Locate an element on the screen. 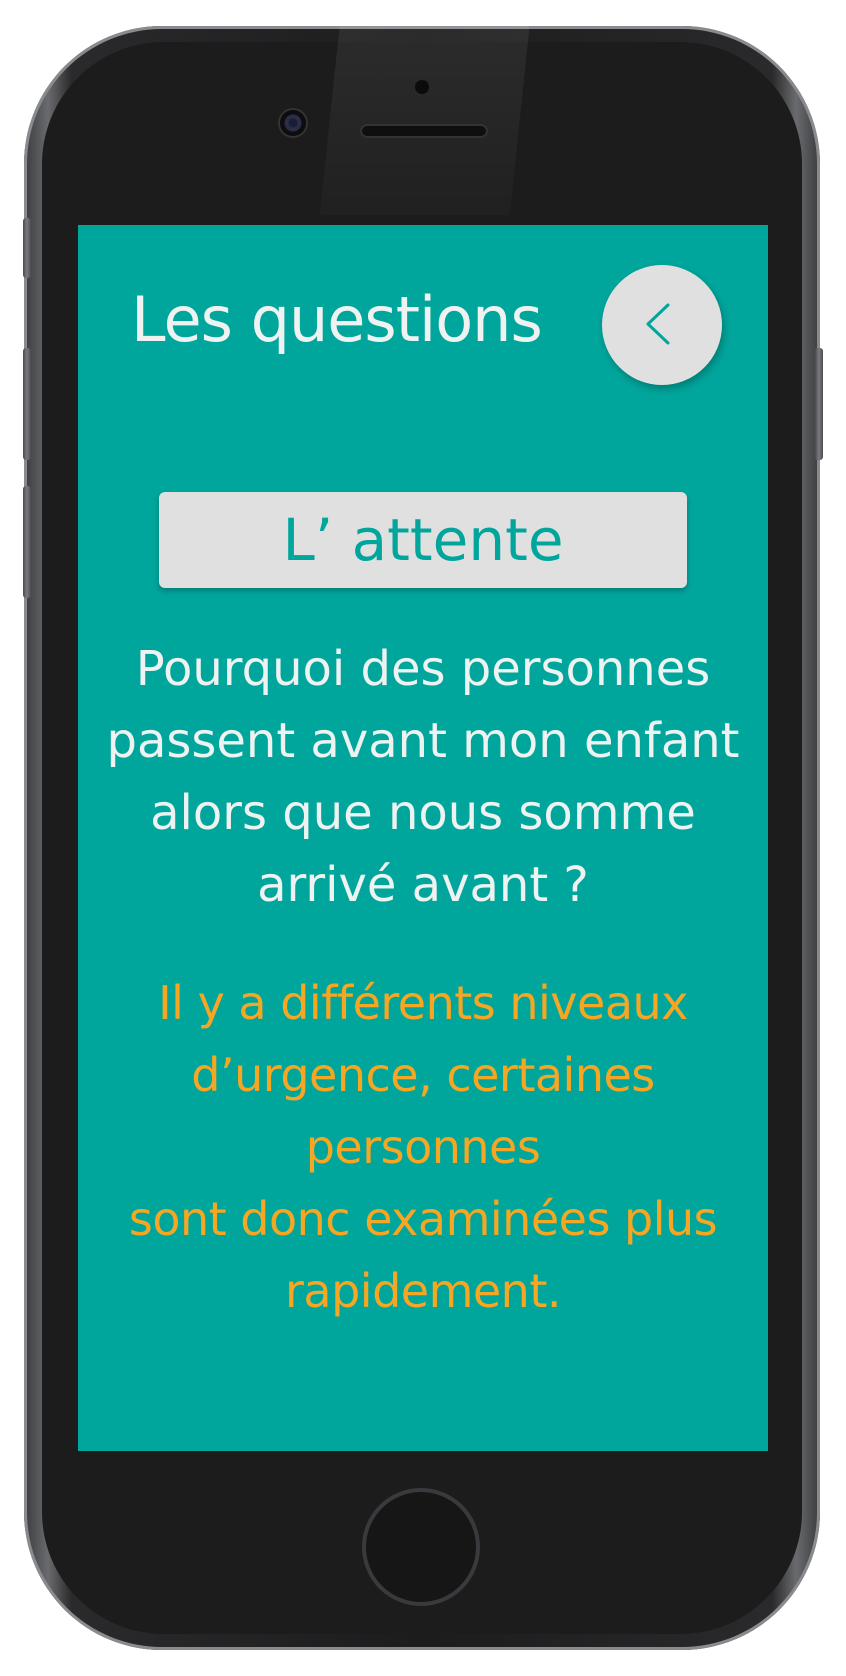 The width and height of the screenshot is (846, 1676). question-line: passent avant mon enfant is located at coordinates (423, 741).